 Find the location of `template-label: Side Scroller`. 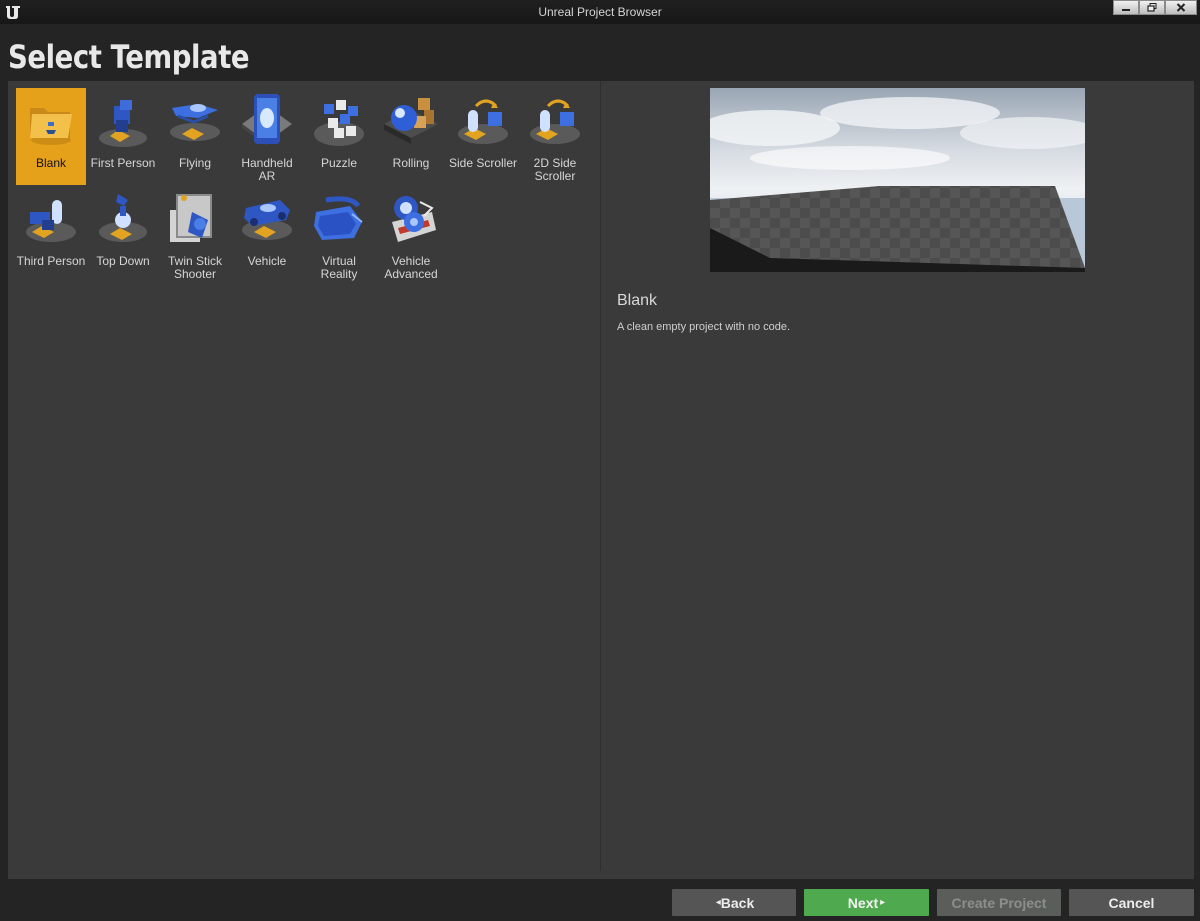

template-label: Side Scroller is located at coordinates (483, 163).